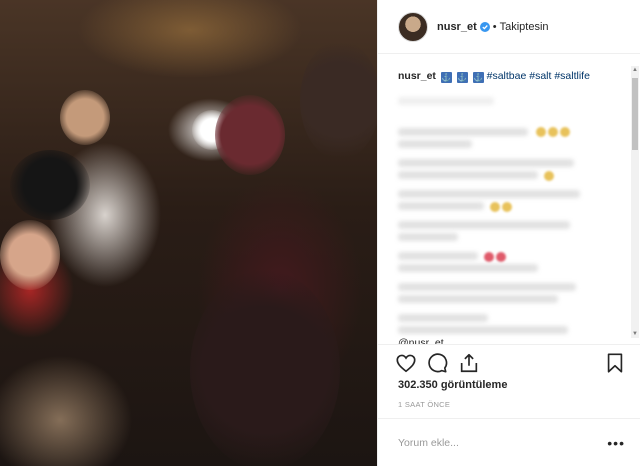 The image size is (640, 466). What do you see at coordinates (509, 361) in the screenshot?
I see `action-bar` at bounding box center [509, 361].